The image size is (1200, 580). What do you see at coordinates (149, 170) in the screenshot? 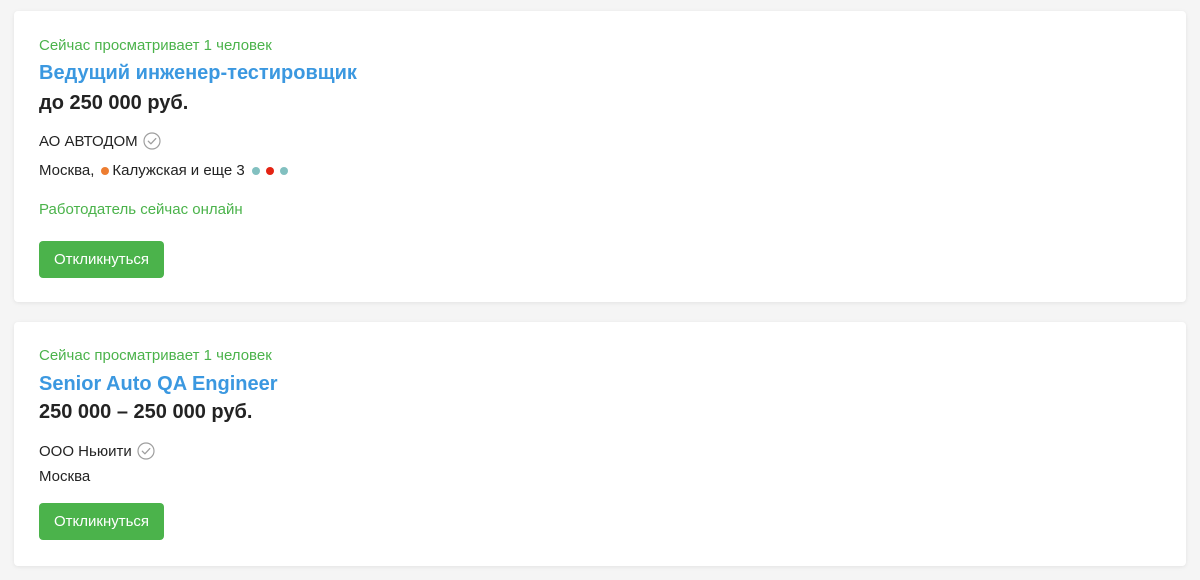
I see `metro-station: Калужская` at bounding box center [149, 170].